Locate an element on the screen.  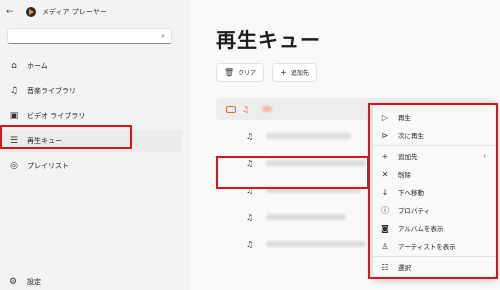
play-icon: ▷ is located at coordinates (385, 117).